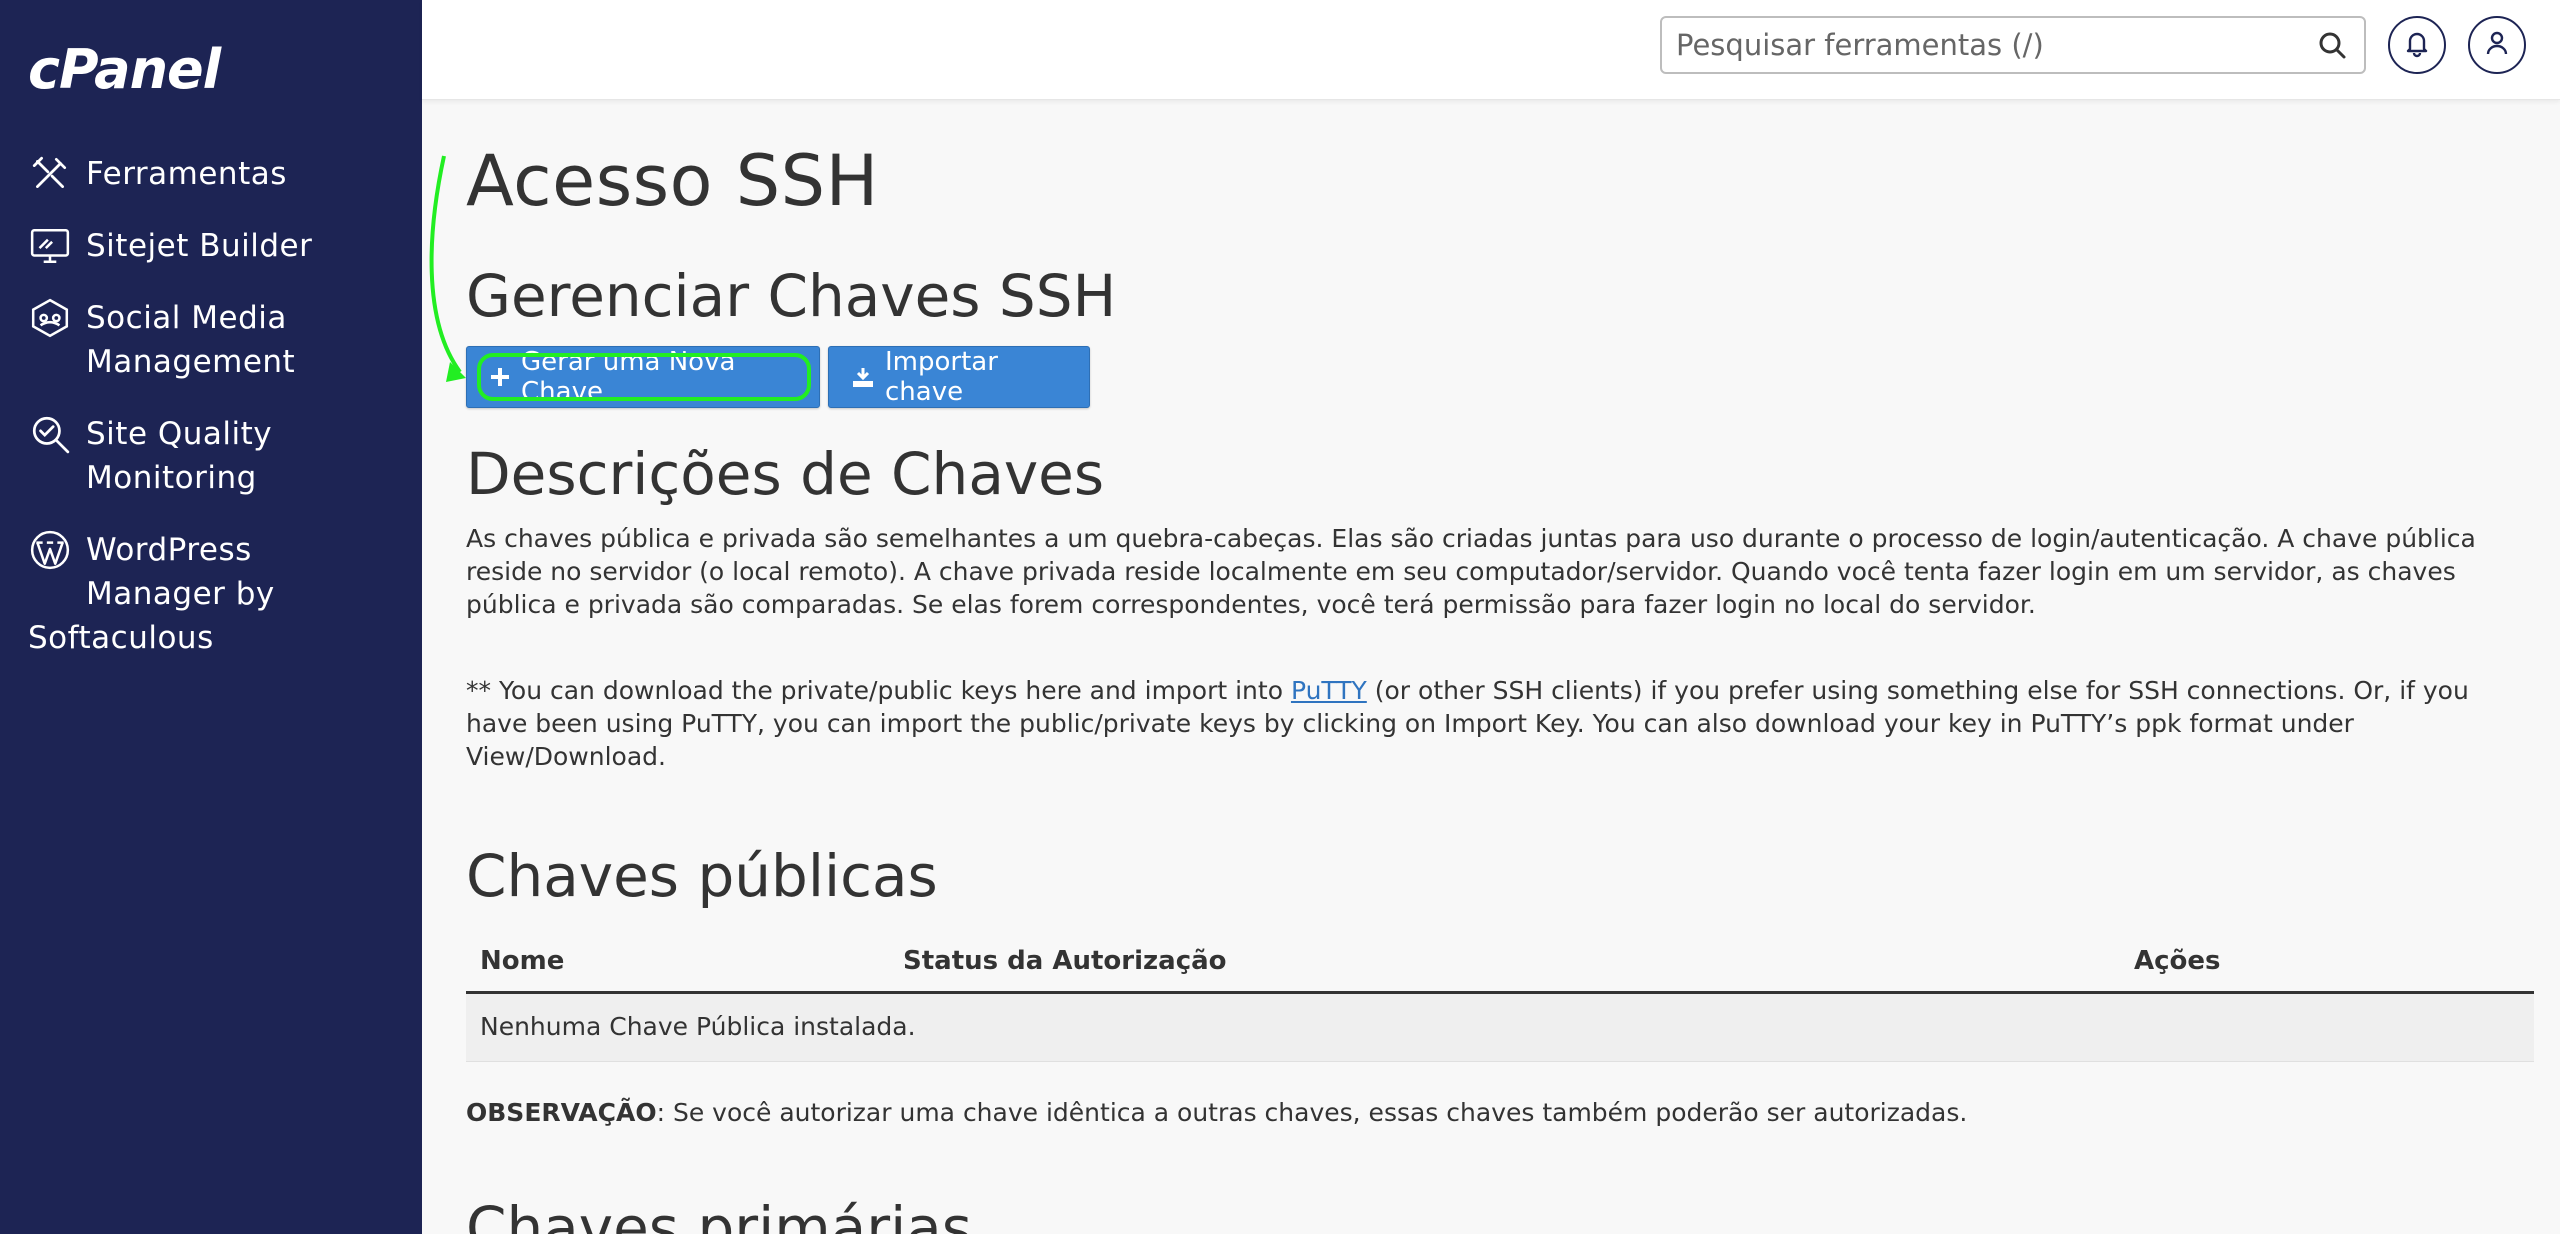 Image resolution: width=2560 pixels, height=1234 pixels. Describe the element at coordinates (199, 246) in the screenshot. I see `sidebar-item-label: Sitejet Builder` at that location.